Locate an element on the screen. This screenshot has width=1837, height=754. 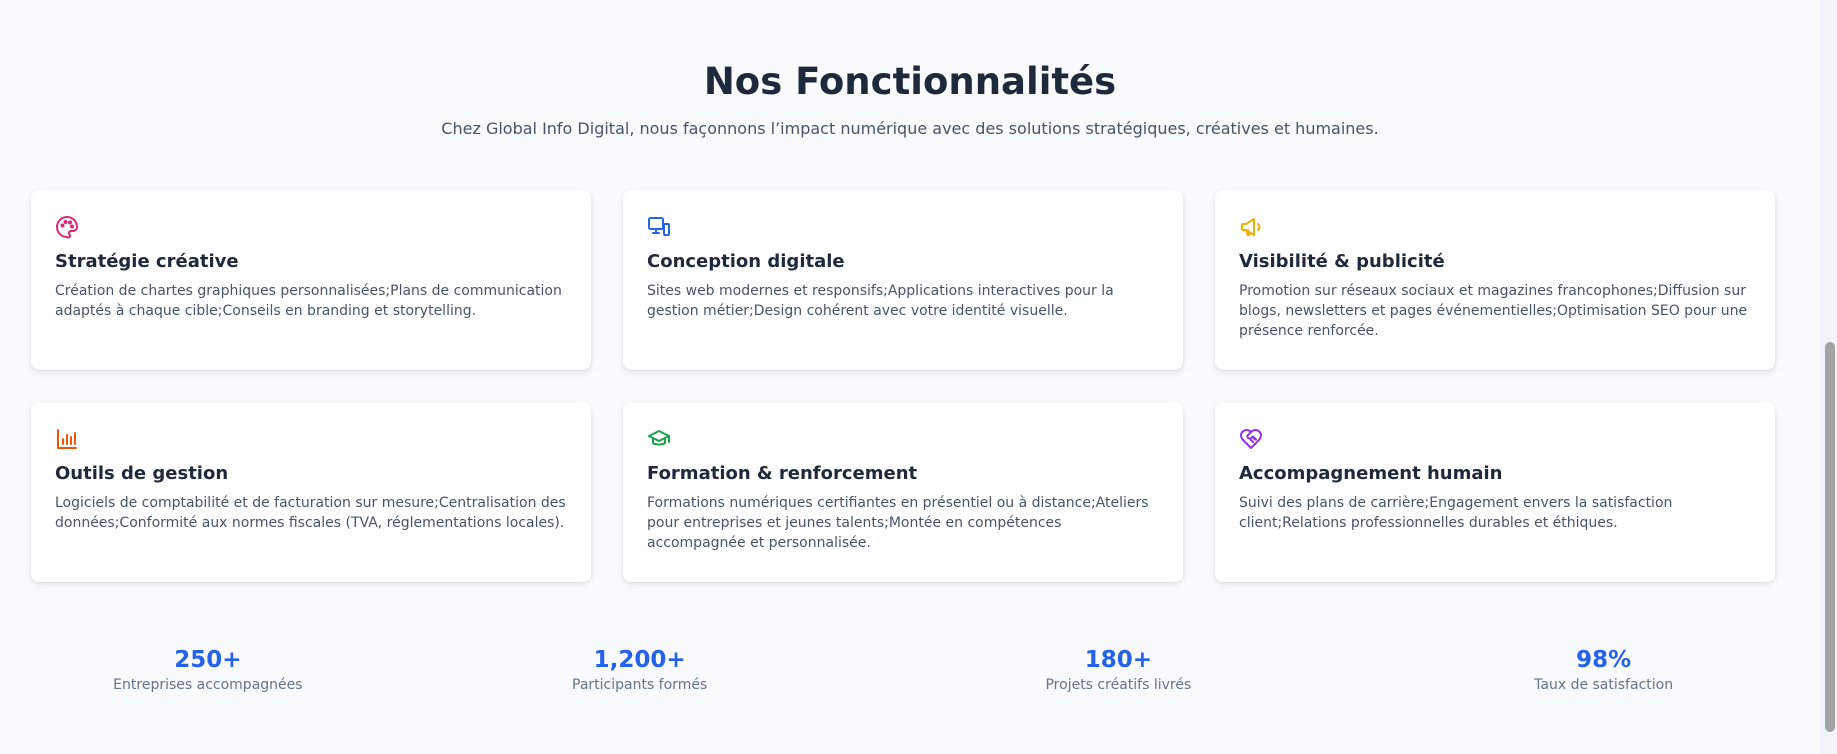
feature-title: Outils de gestion is located at coordinates (142, 473).